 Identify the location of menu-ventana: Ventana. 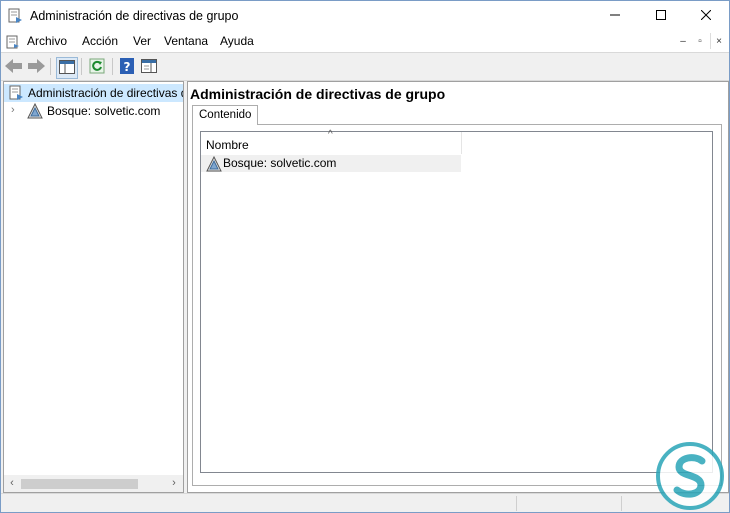
(186, 41).